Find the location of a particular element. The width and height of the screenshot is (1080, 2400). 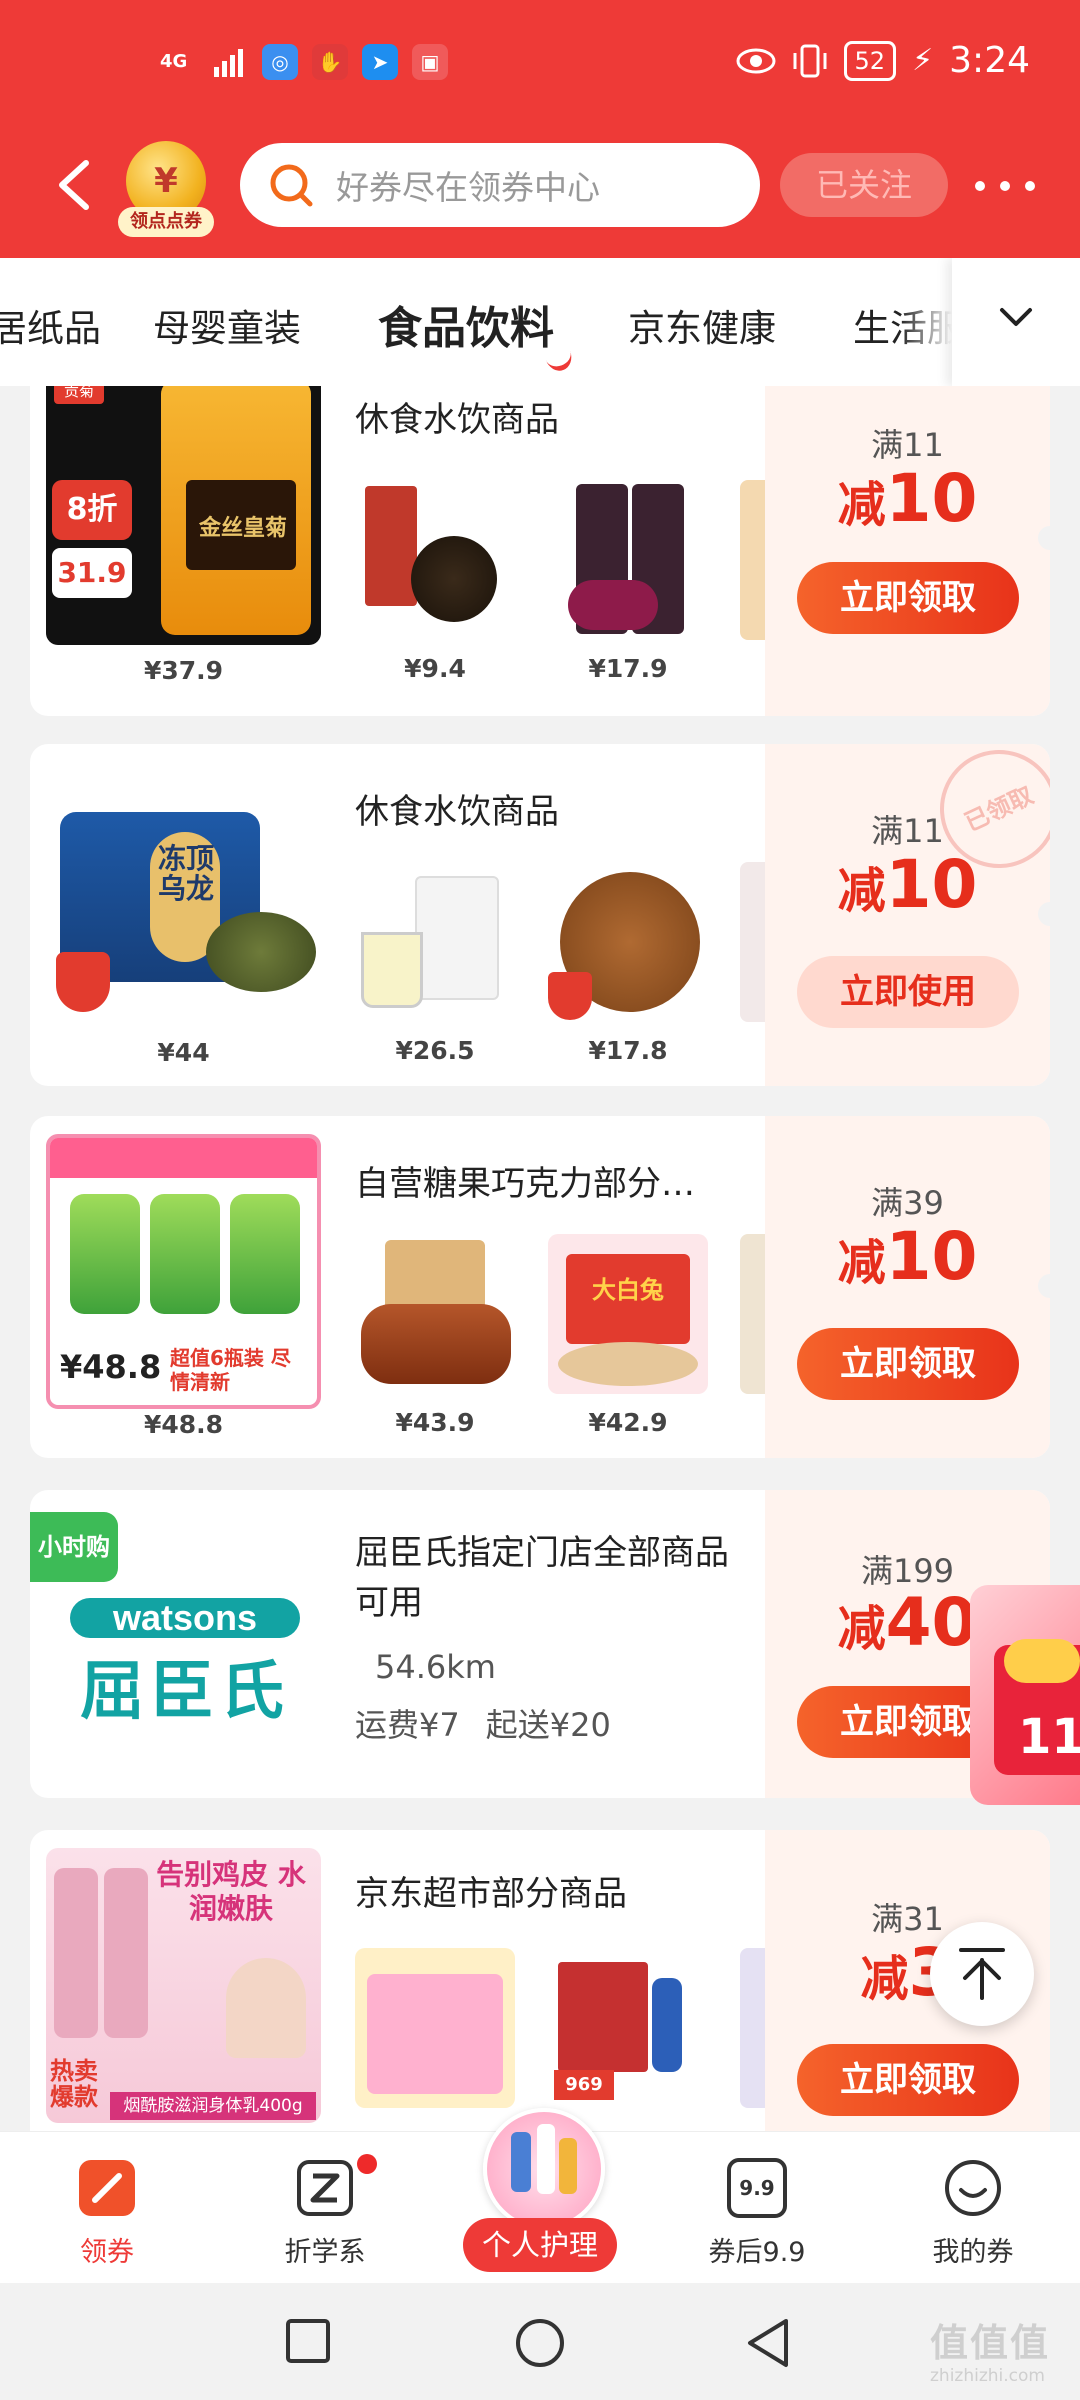

chevron-down-icon is located at coordinates (1016, 317).